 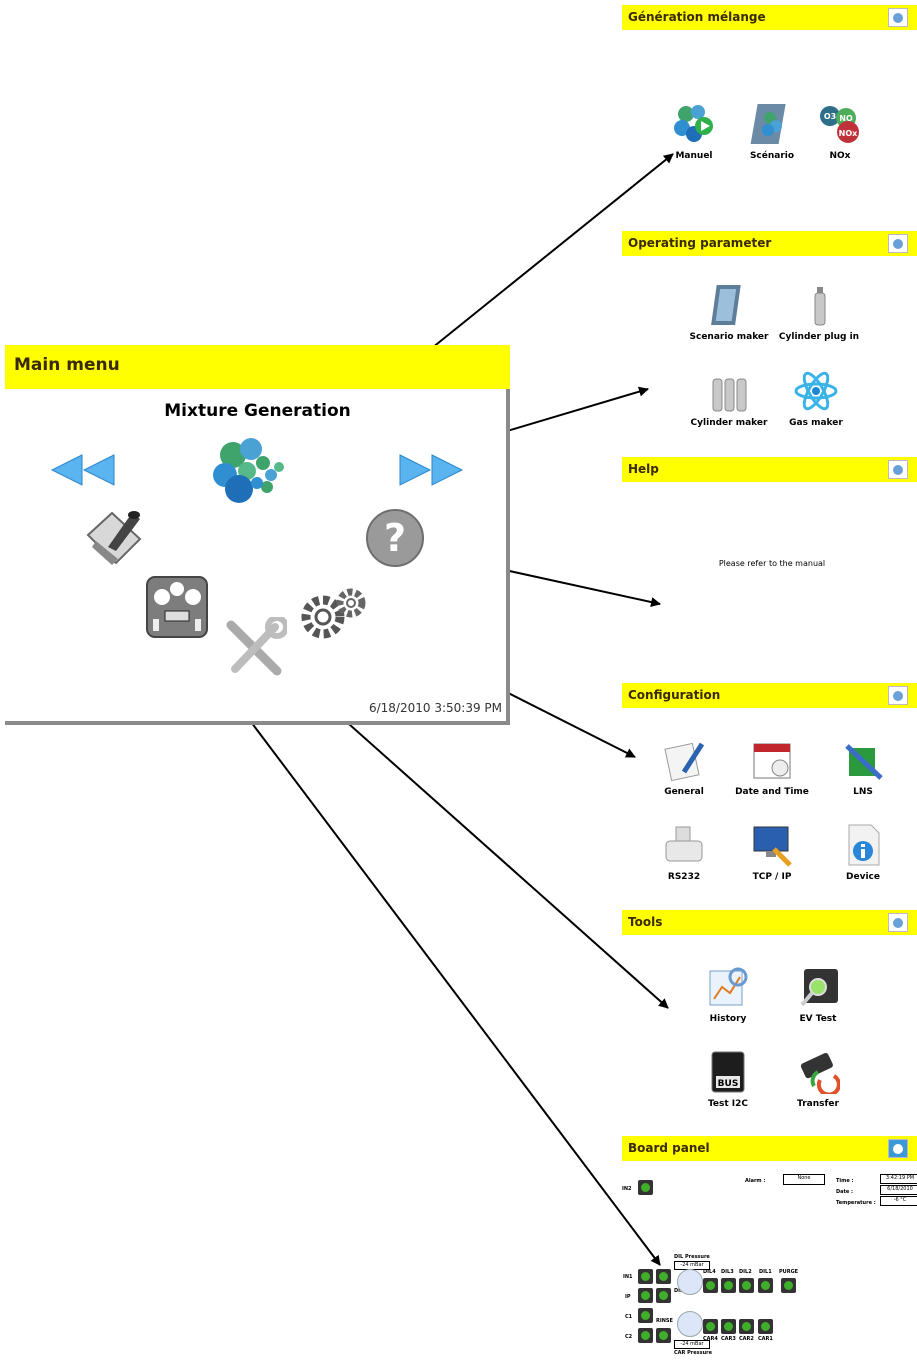 What do you see at coordinates (746, 1326) in the screenshot?
I see `car2-led` at bounding box center [746, 1326].